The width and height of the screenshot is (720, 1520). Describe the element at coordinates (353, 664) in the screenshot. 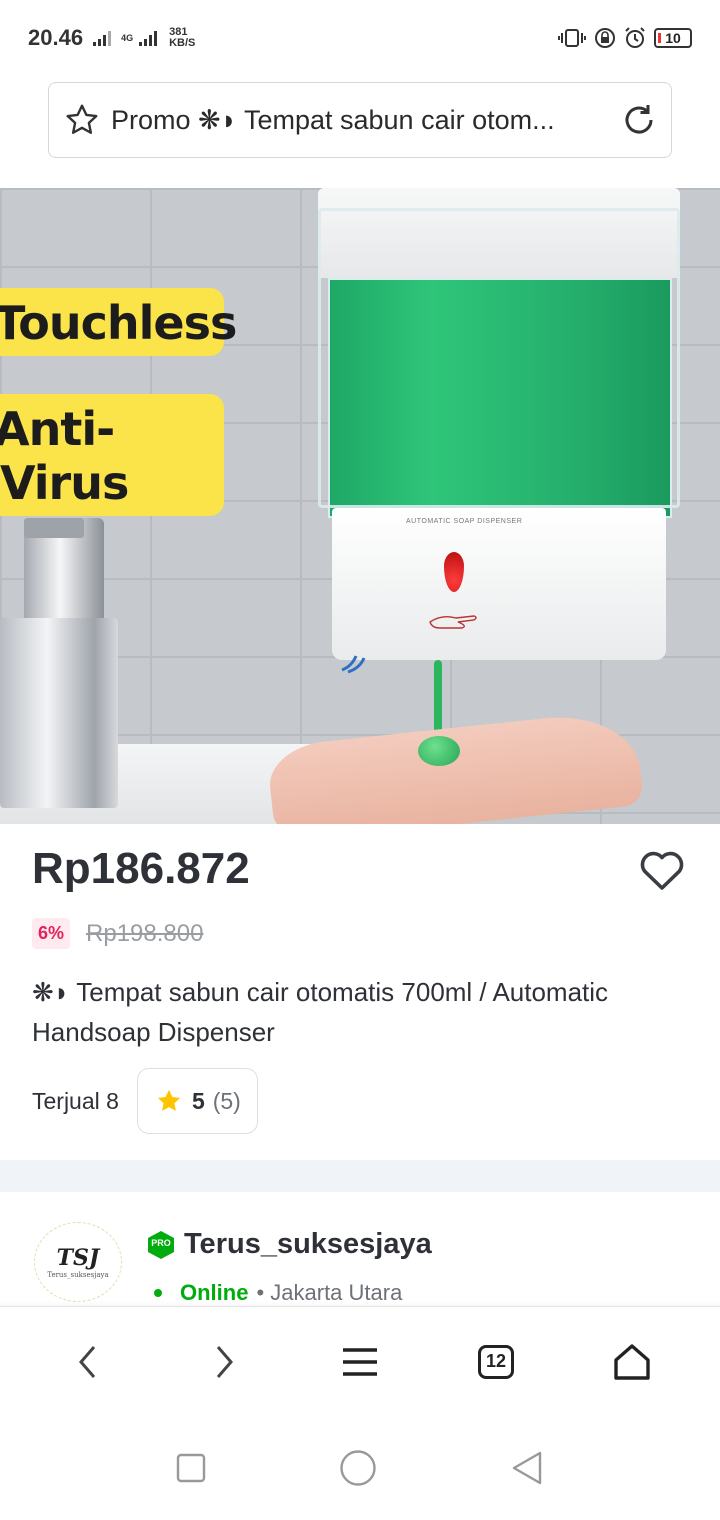

I see `wireless-sensor-icon` at that location.